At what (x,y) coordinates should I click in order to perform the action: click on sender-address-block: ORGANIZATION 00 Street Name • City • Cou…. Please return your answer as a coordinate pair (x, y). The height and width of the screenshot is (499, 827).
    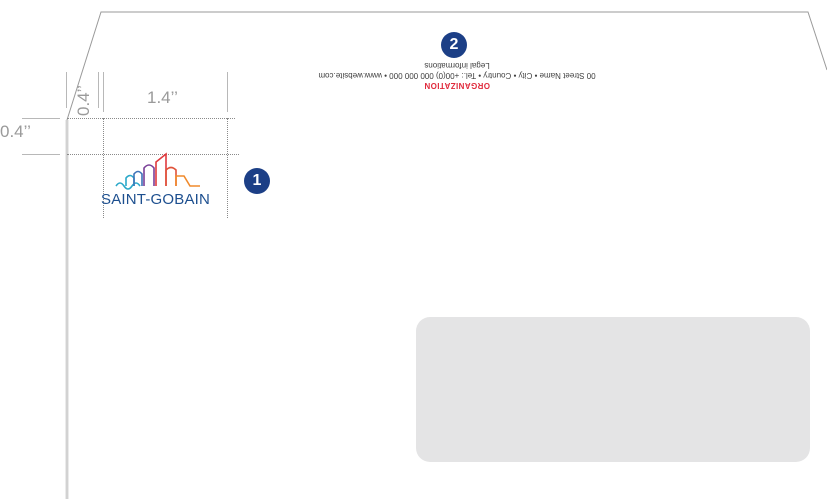
    Looking at the image, I should click on (457, 75).